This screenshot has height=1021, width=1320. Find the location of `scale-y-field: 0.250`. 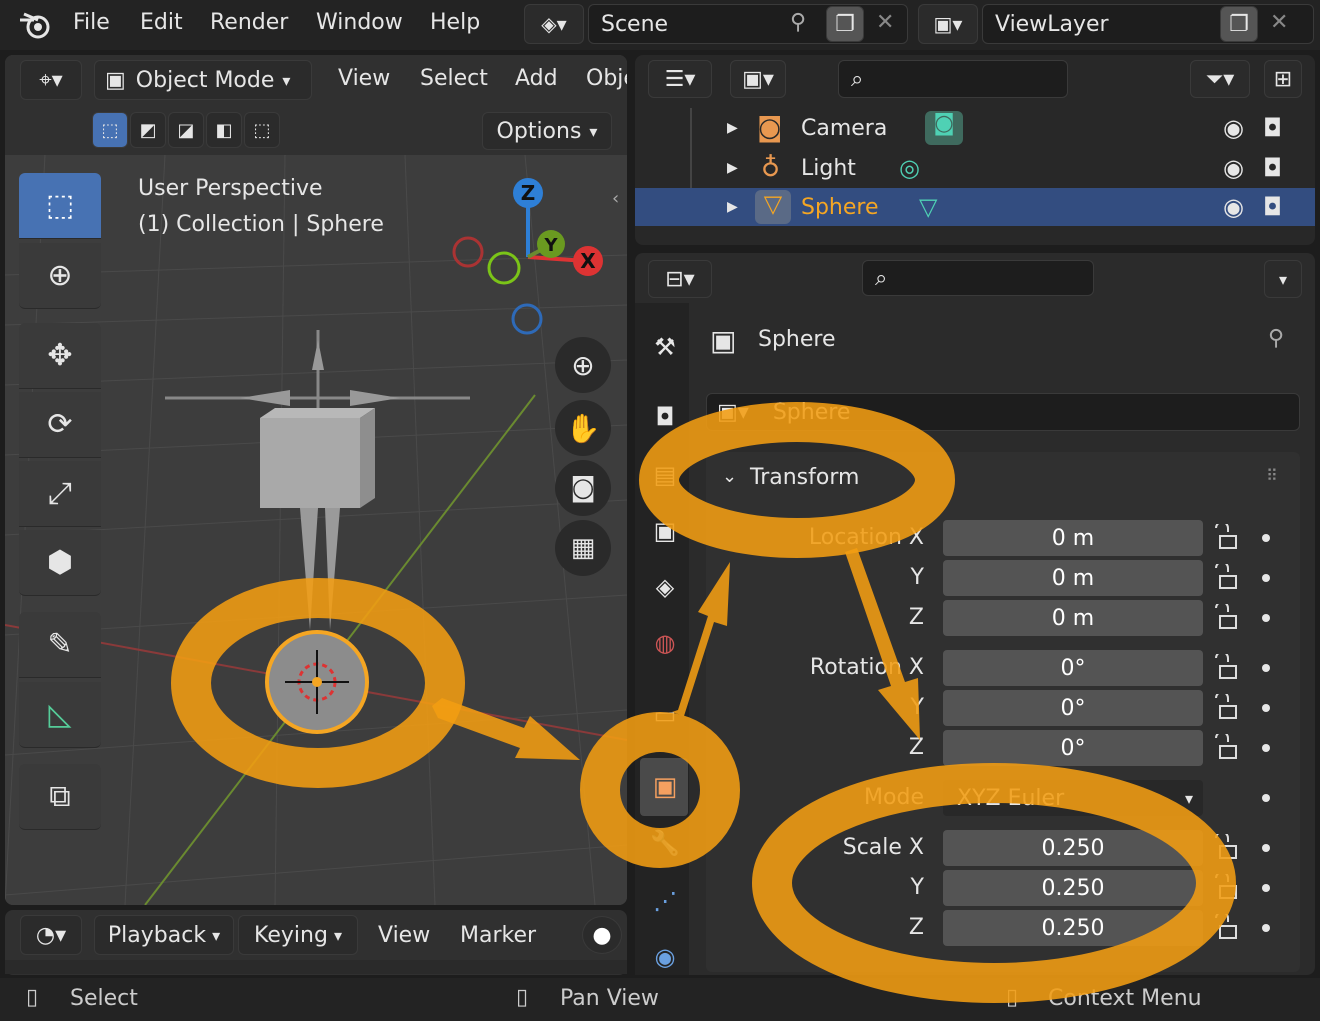

scale-y-field: 0.250 is located at coordinates (1073, 888).